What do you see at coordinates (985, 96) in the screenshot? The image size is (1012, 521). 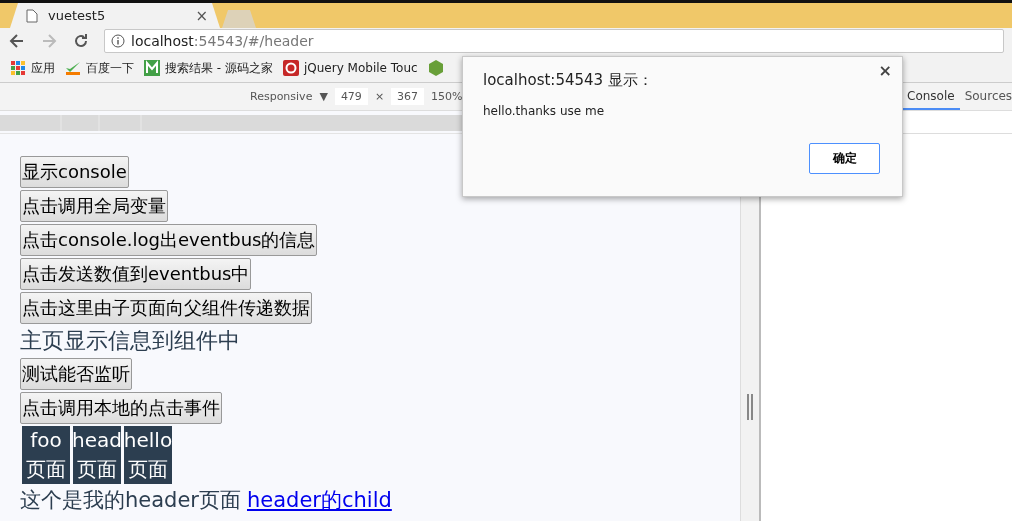 I see `devtools-tab: Sources` at bounding box center [985, 96].